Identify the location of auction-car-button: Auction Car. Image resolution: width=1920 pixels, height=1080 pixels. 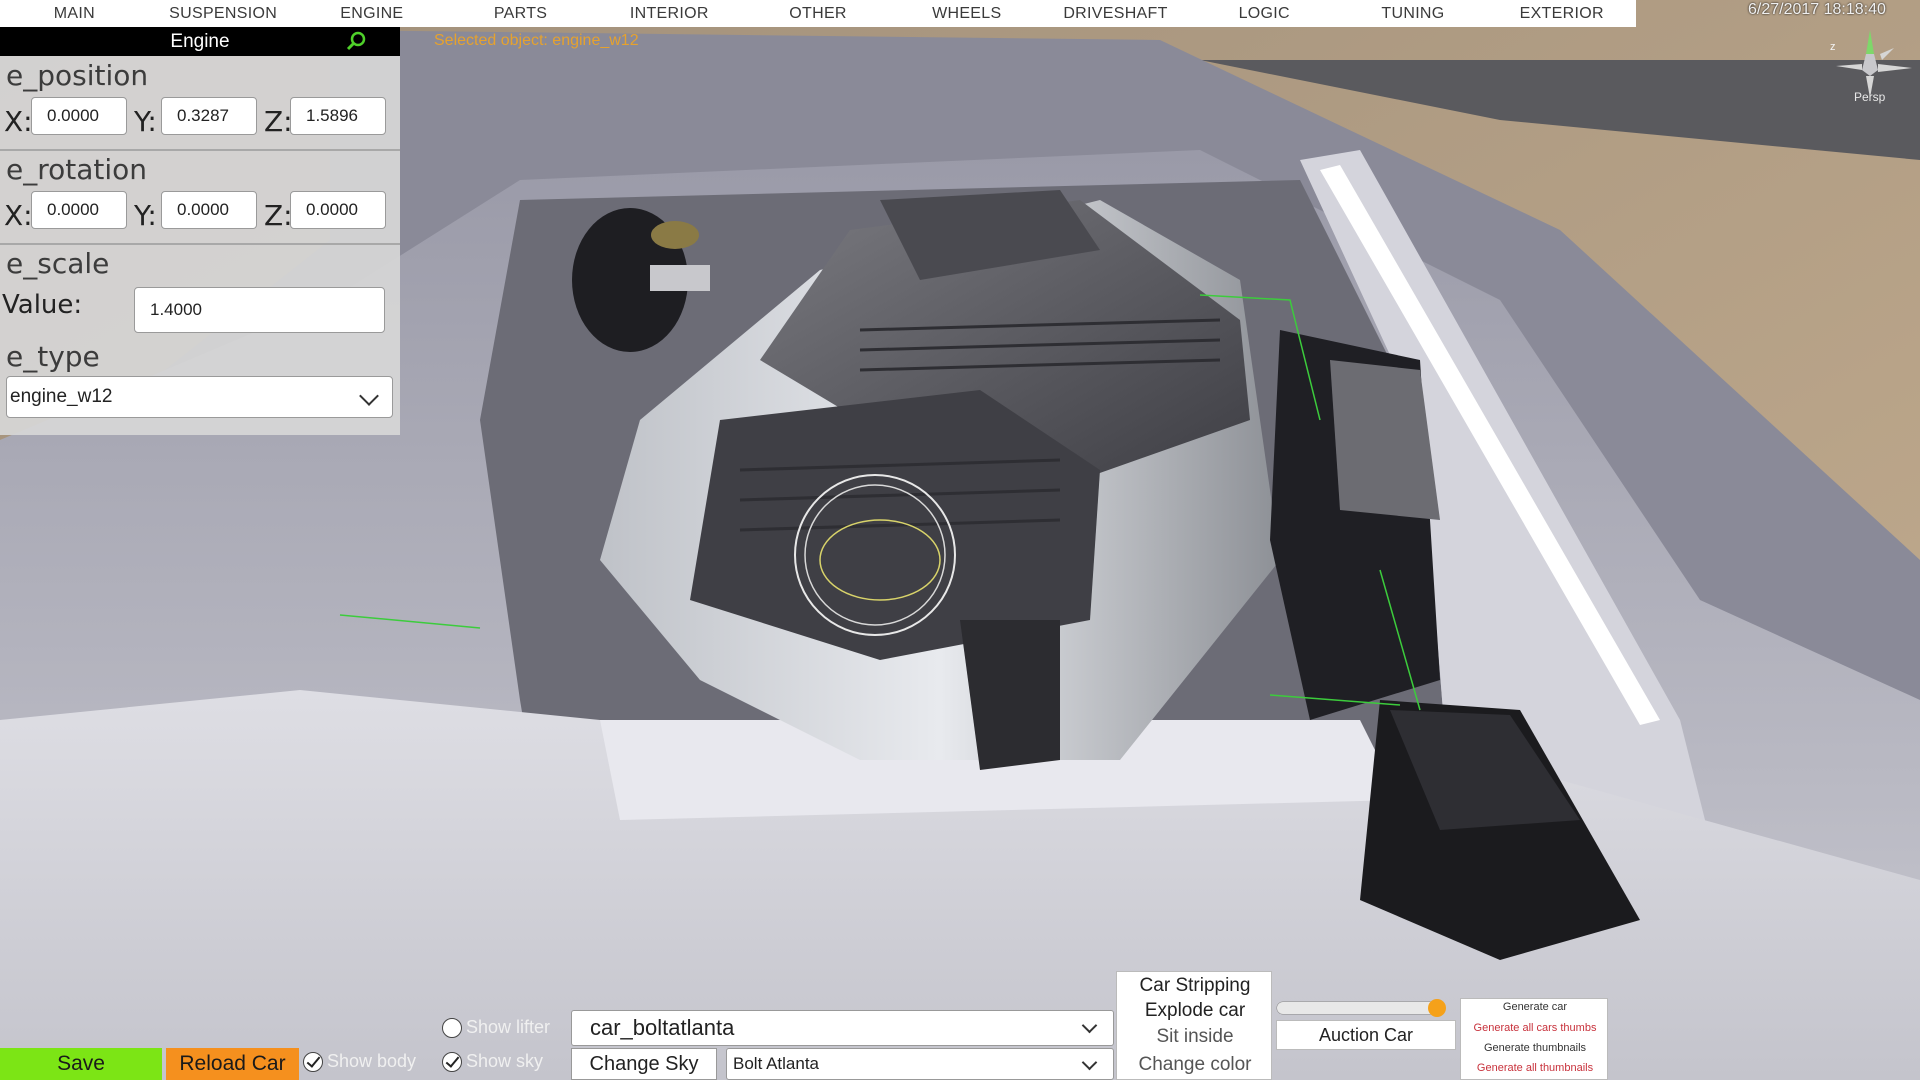
(1366, 1035).